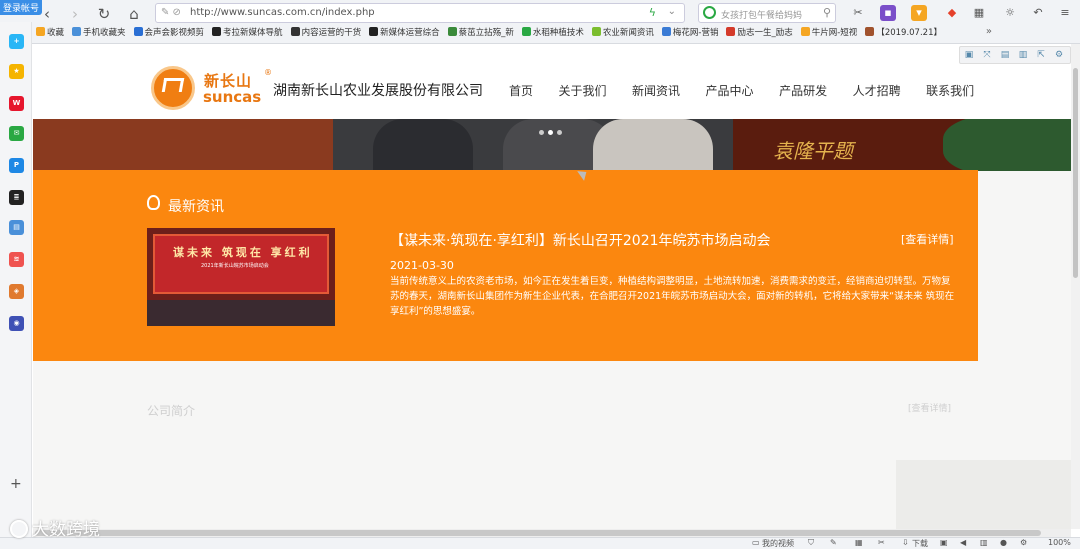  What do you see at coordinates (761, 14) in the screenshot?
I see `search-input: 女孩打包午餐给妈妈` at bounding box center [761, 14].